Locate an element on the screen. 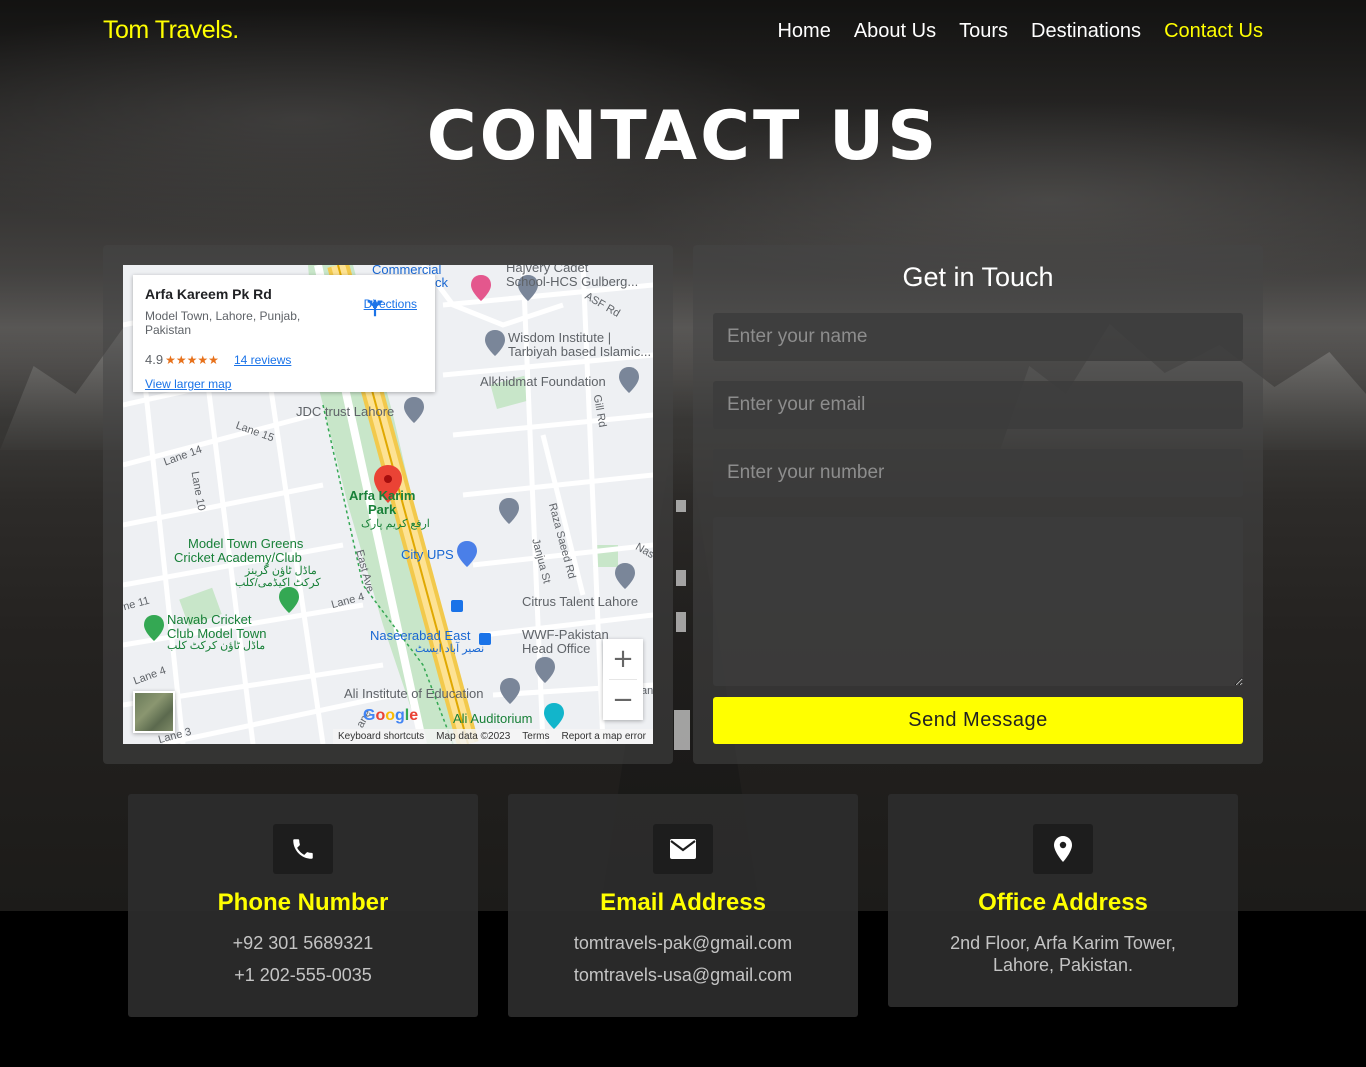 This screenshot has height=1067, width=1366. card-title: Office Address is located at coordinates (1063, 902).